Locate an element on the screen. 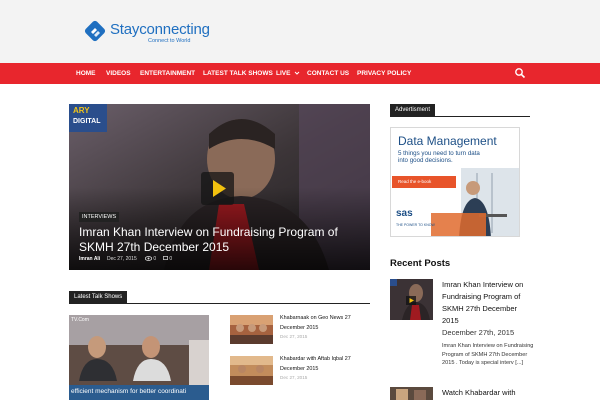  post-comments-count: 0 is located at coordinates (171, 259).